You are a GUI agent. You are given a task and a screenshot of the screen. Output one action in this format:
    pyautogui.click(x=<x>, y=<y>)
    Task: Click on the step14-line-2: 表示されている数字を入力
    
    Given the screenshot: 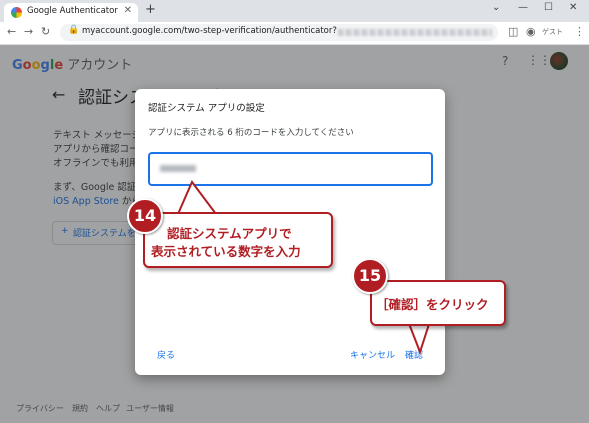 What is the action you would take?
    pyautogui.click(x=226, y=251)
    